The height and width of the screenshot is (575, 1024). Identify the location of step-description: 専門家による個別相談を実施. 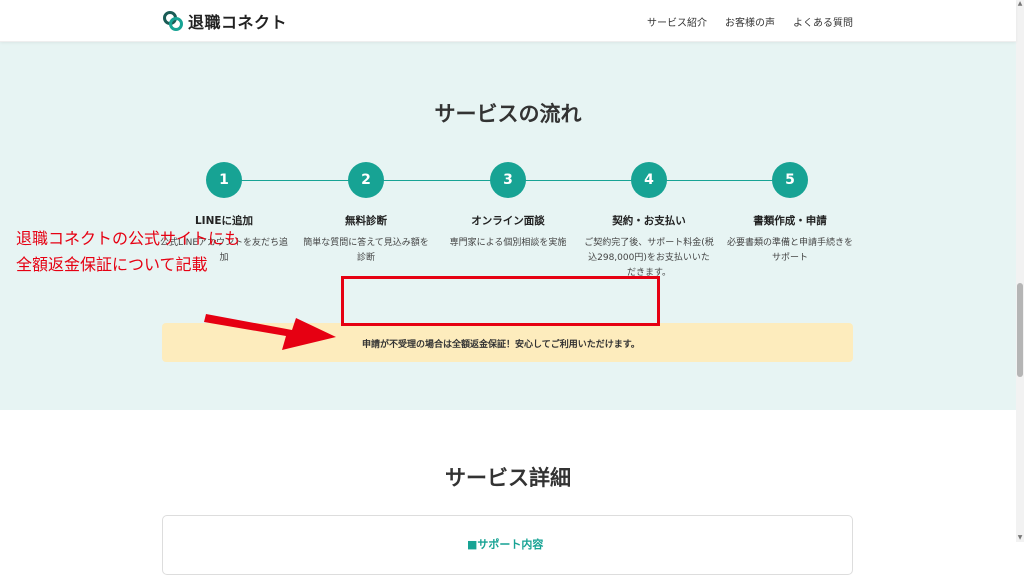
(508, 243).